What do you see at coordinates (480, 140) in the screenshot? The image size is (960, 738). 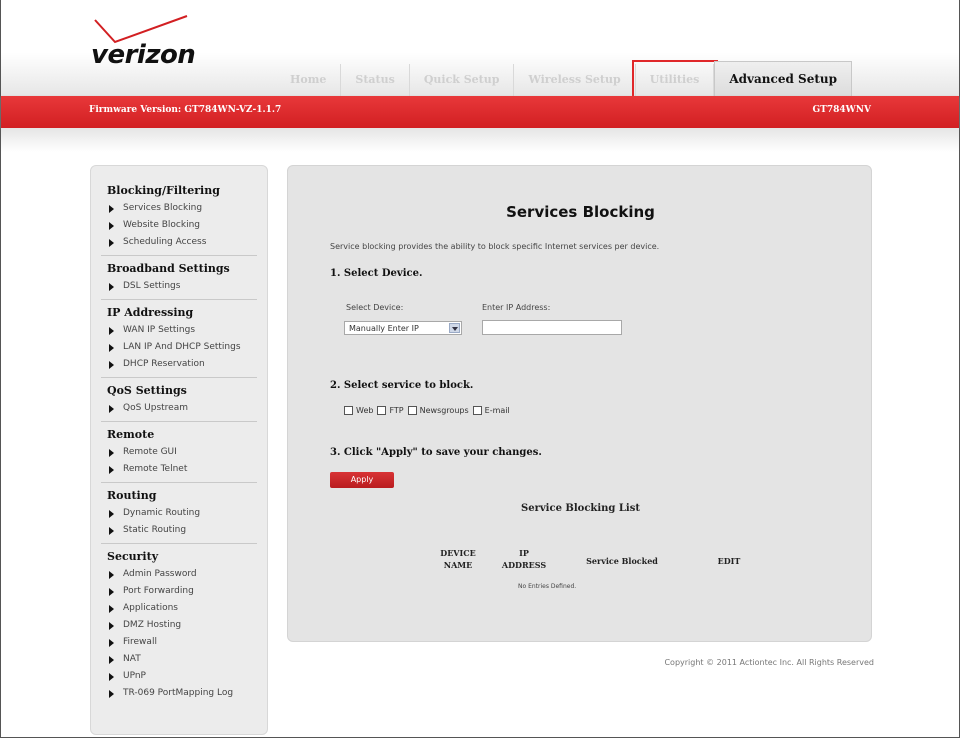 I see `header-shadow` at bounding box center [480, 140].